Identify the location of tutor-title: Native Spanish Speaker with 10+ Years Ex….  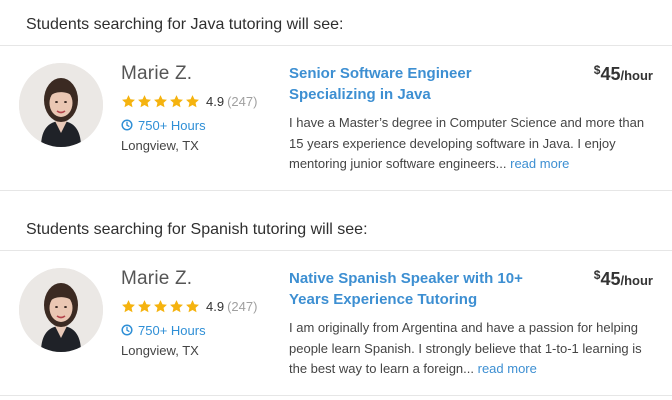
(424, 289).